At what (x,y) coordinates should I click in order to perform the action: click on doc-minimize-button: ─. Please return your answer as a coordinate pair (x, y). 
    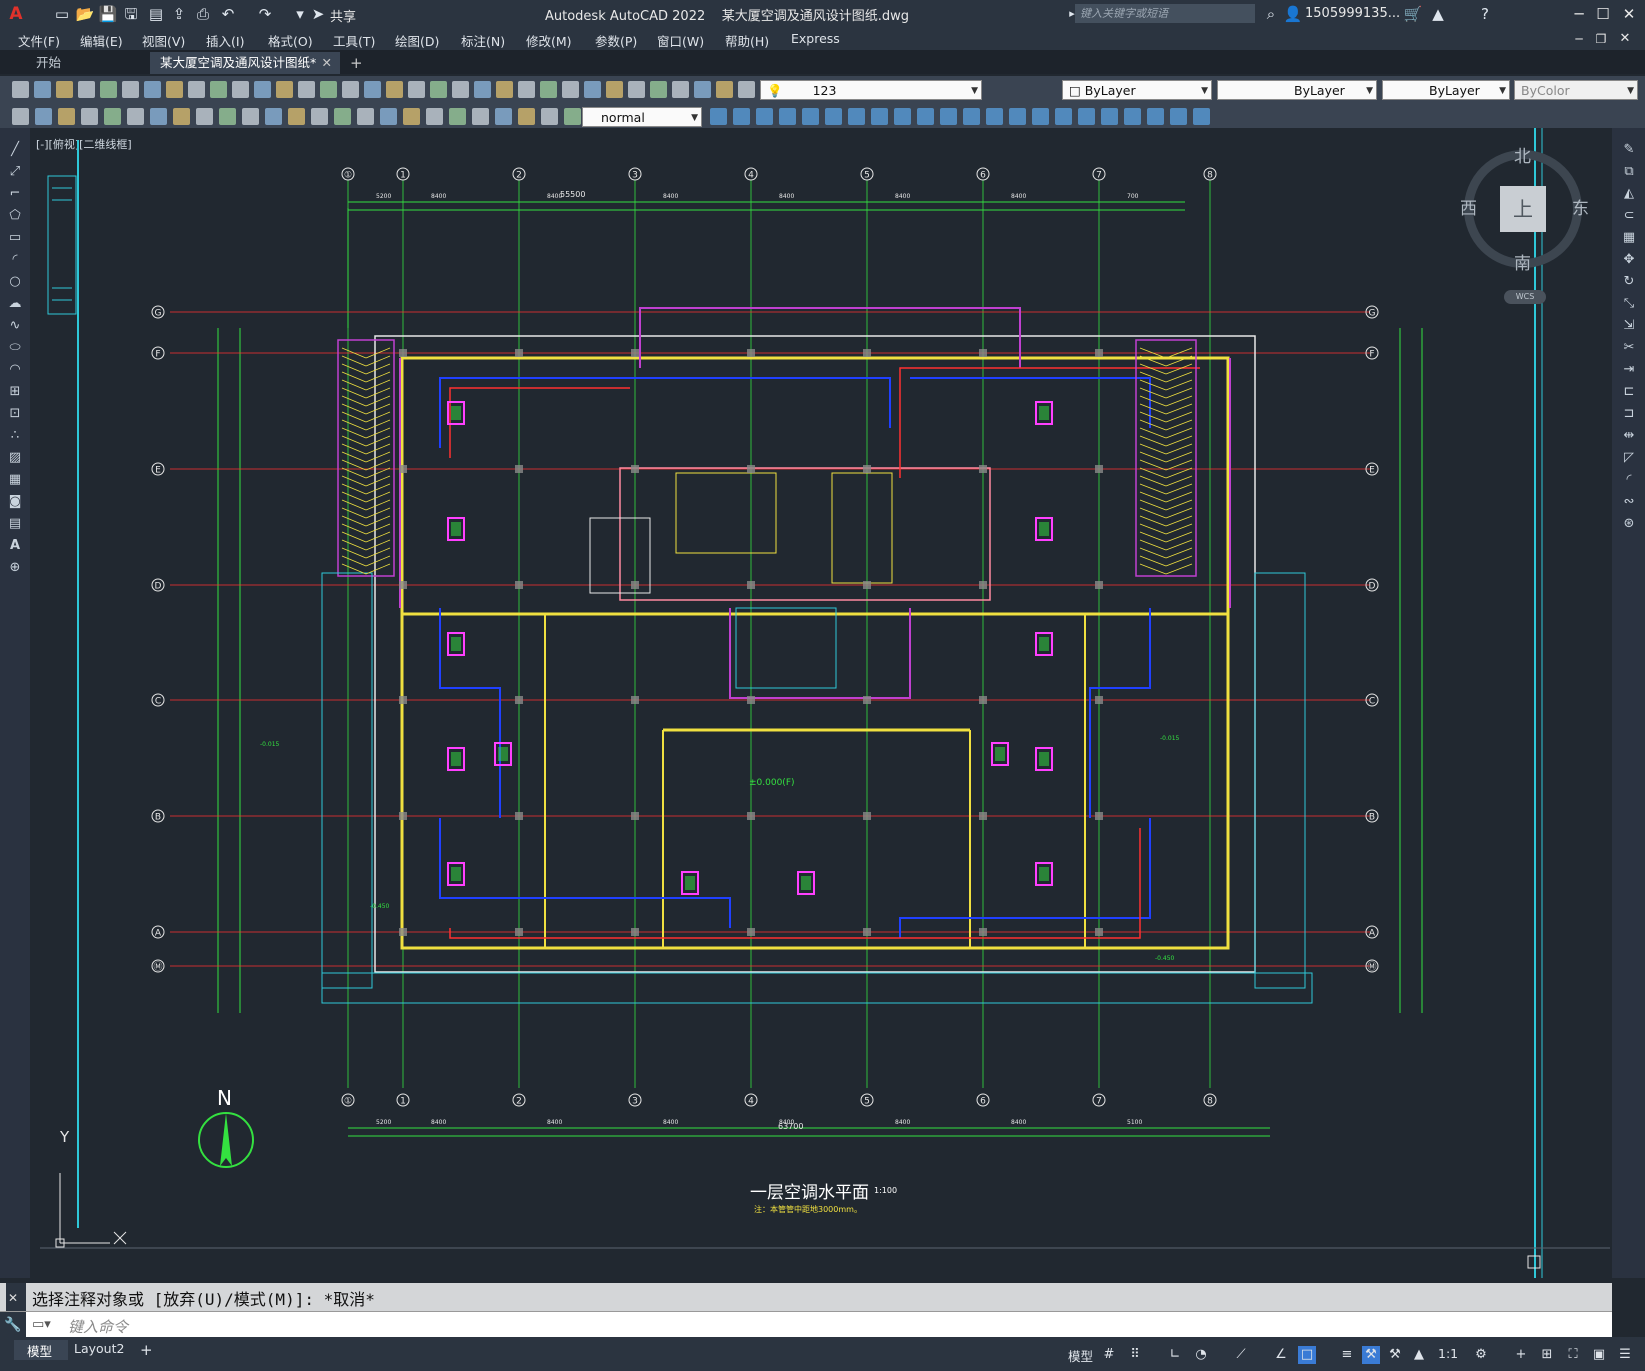
    Looking at the image, I should click on (1579, 39).